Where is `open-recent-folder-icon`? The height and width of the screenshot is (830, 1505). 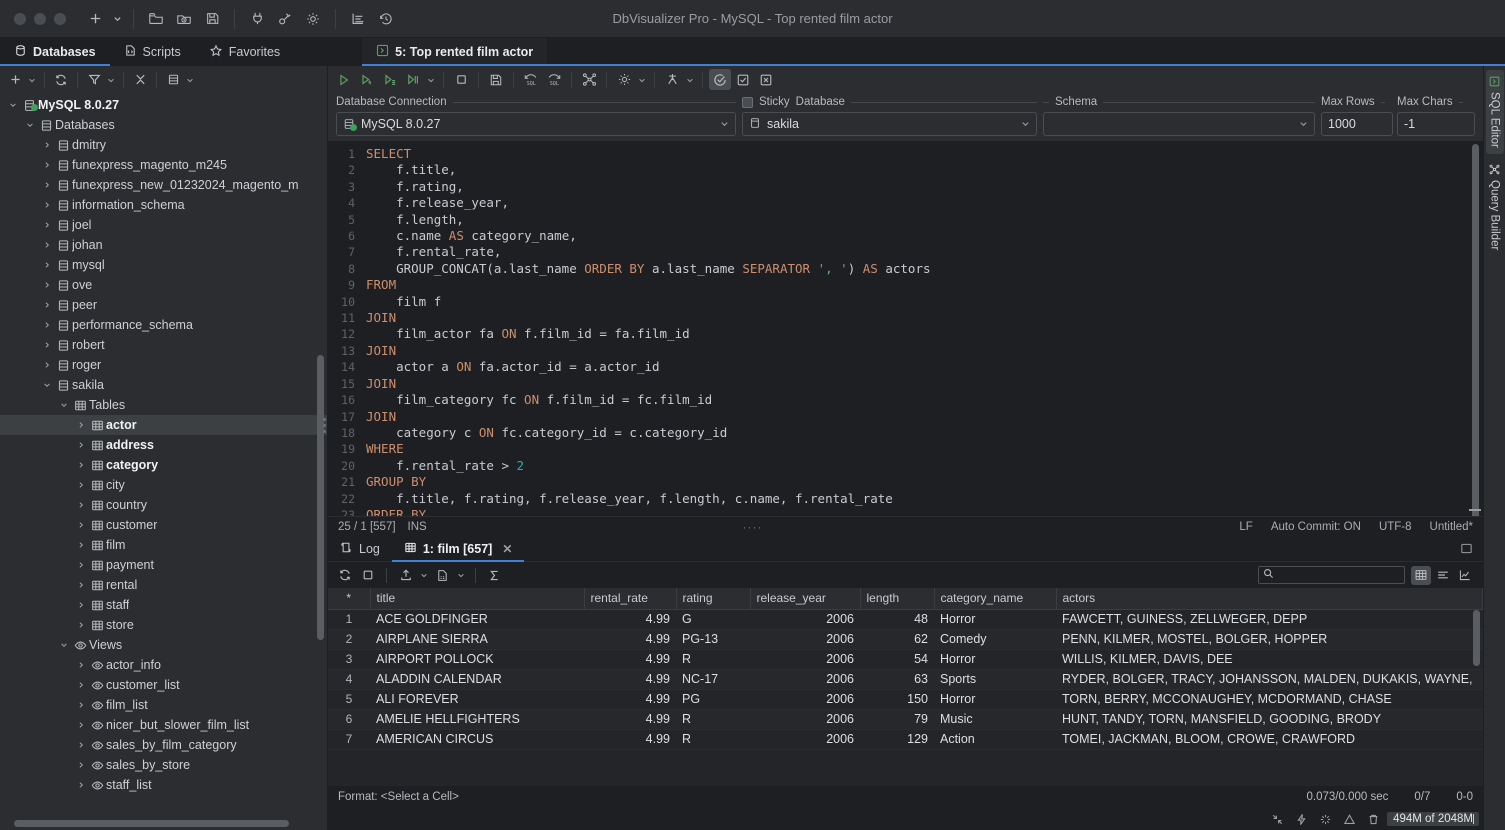 open-recent-folder-icon is located at coordinates (184, 19).